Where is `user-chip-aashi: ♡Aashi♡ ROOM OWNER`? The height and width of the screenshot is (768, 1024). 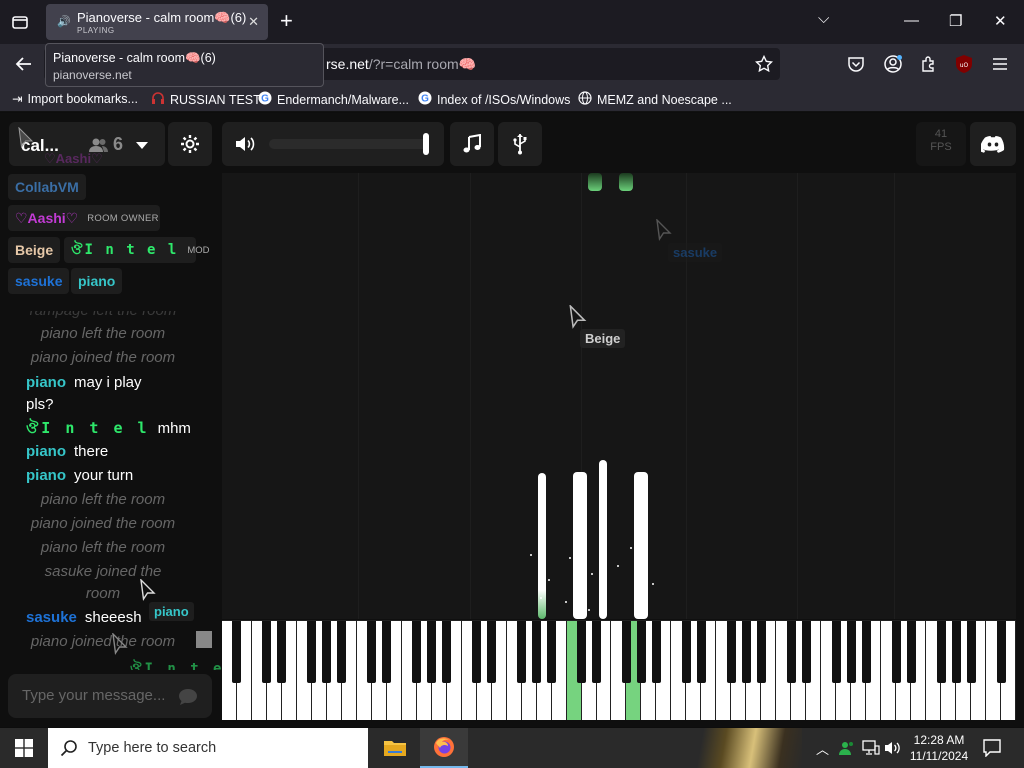
user-chip-aashi: ♡Aashi♡ ROOM OWNER is located at coordinates (84, 218).